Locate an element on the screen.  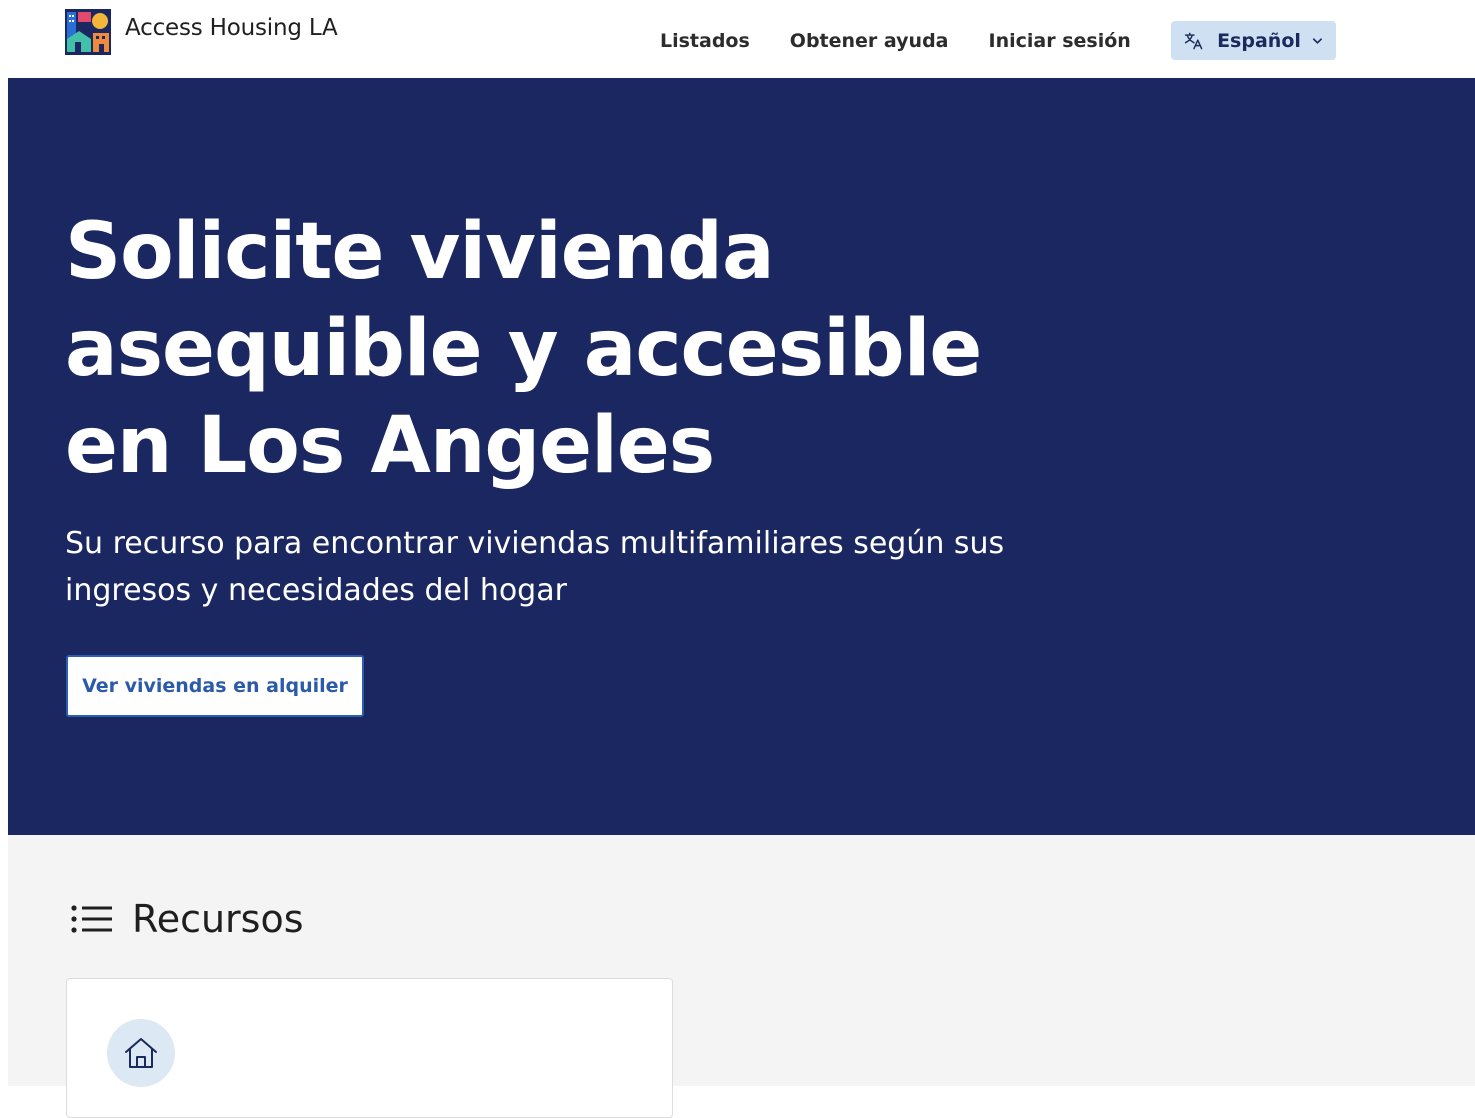
view-rentals-button: Ver viviendas en alquiler is located at coordinates (215, 686).